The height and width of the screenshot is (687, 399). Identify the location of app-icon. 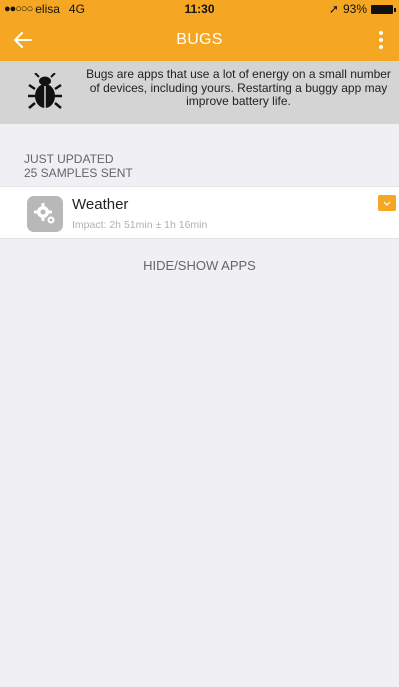
(45, 214).